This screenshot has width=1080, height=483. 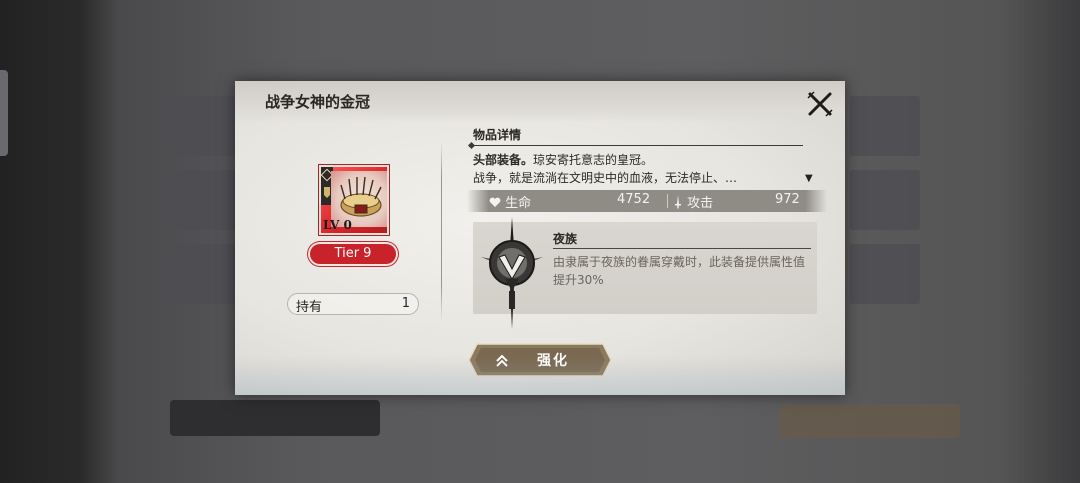 I want to click on stats-bar: 生命 4752 攻击 972, so click(x=647, y=201).